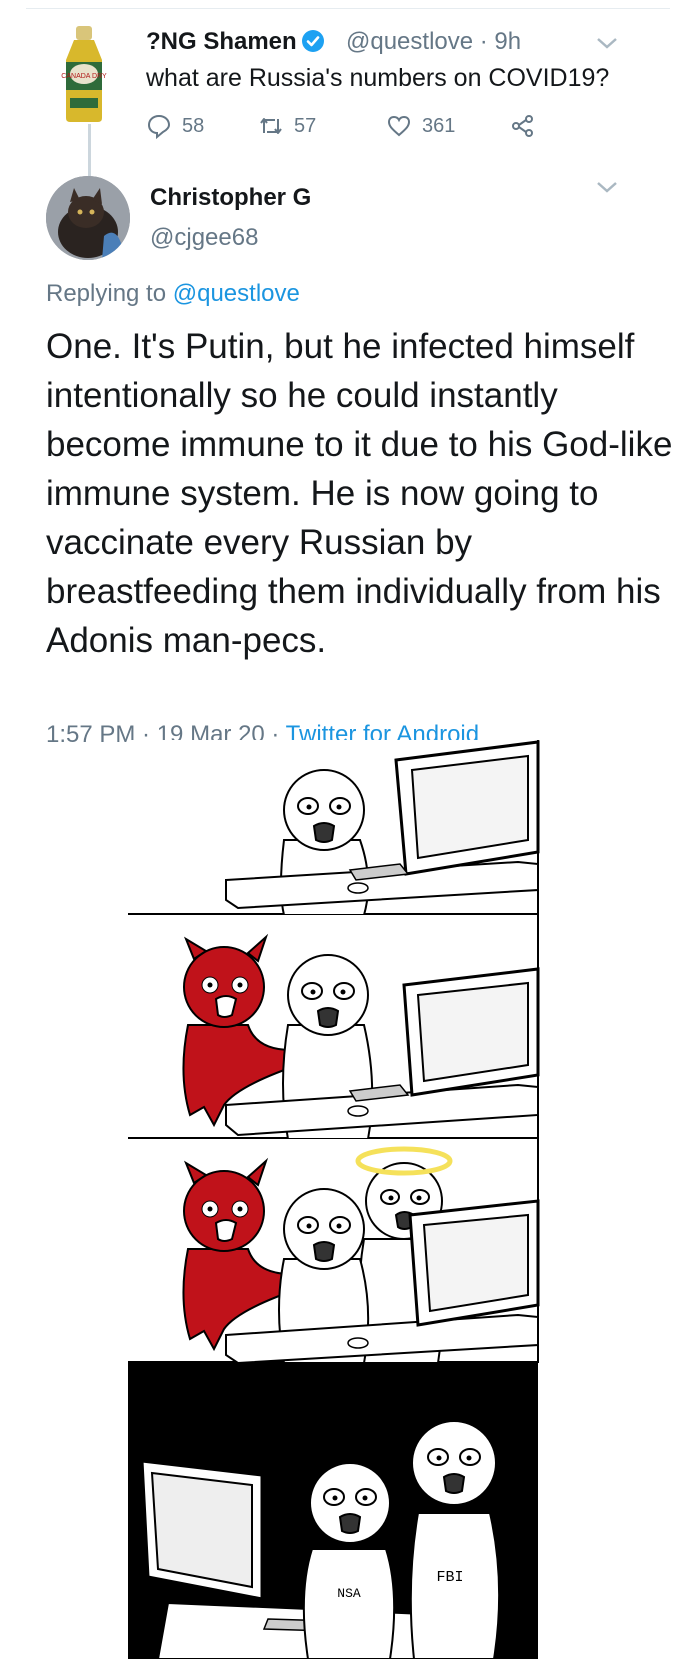 The height and width of the screenshot is (1659, 700). I want to click on reply-chevron-down-icon, so click(607, 187).